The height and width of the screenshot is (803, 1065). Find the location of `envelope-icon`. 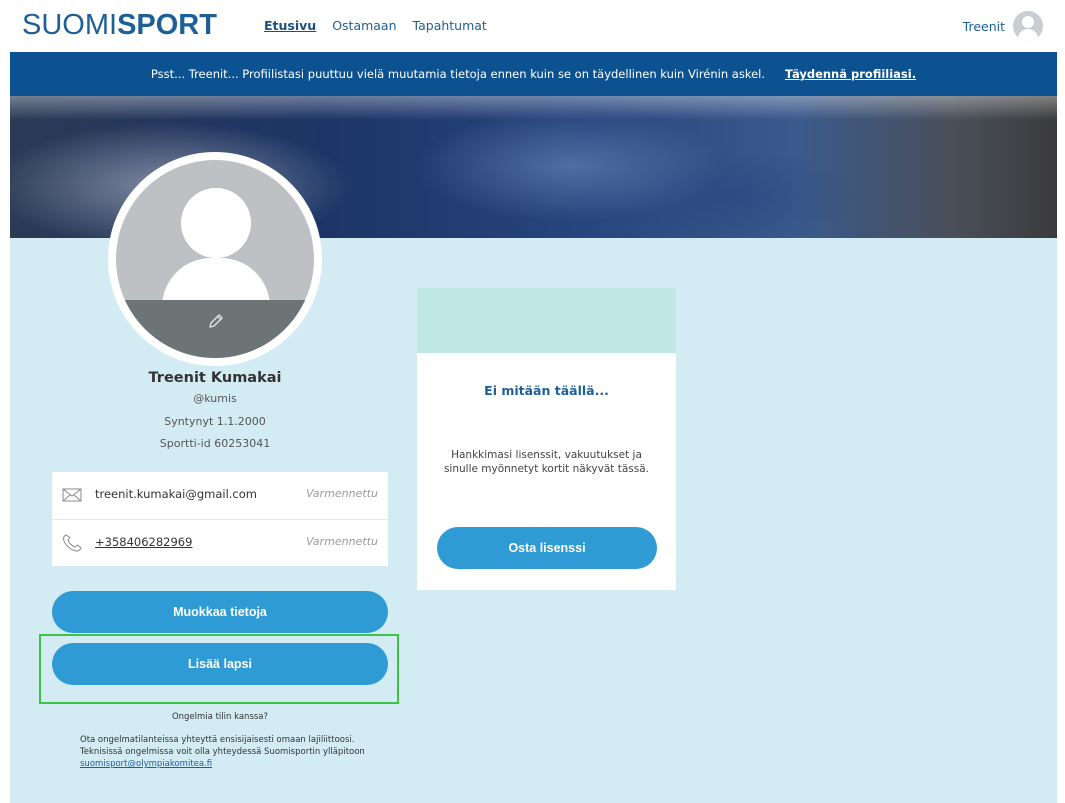

envelope-icon is located at coordinates (72, 495).